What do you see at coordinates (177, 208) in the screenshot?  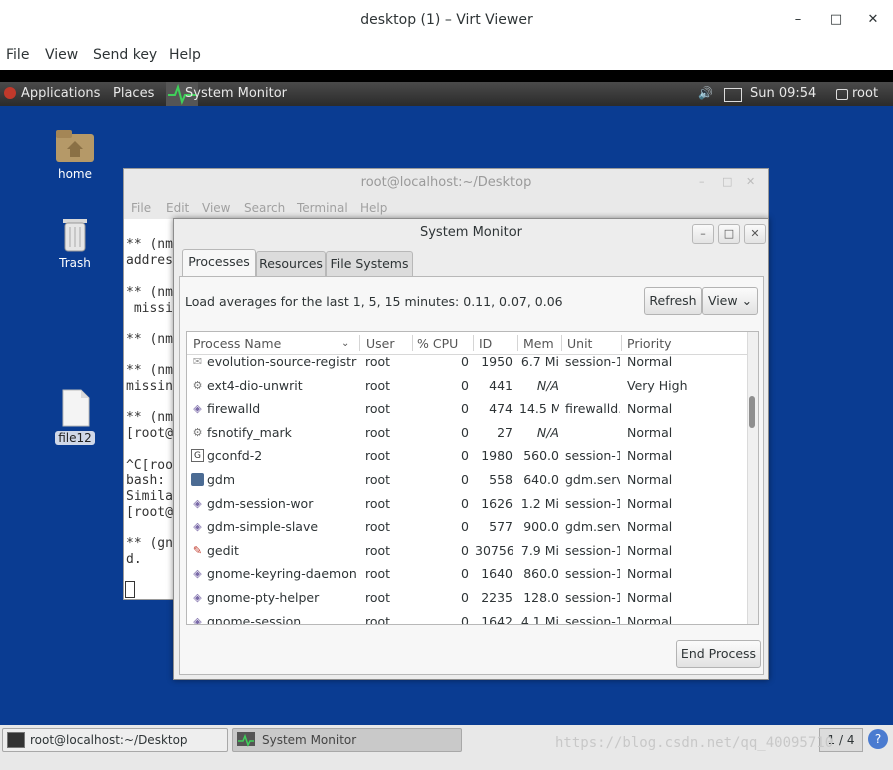 I see `terminal-menu-edit: Edit` at bounding box center [177, 208].